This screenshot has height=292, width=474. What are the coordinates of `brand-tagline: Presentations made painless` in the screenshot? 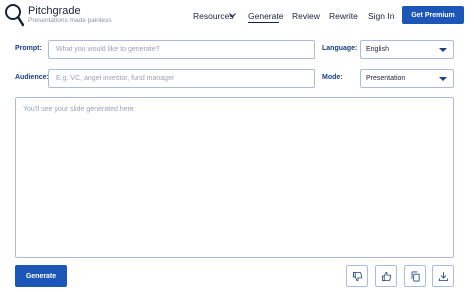 It's located at (70, 20).